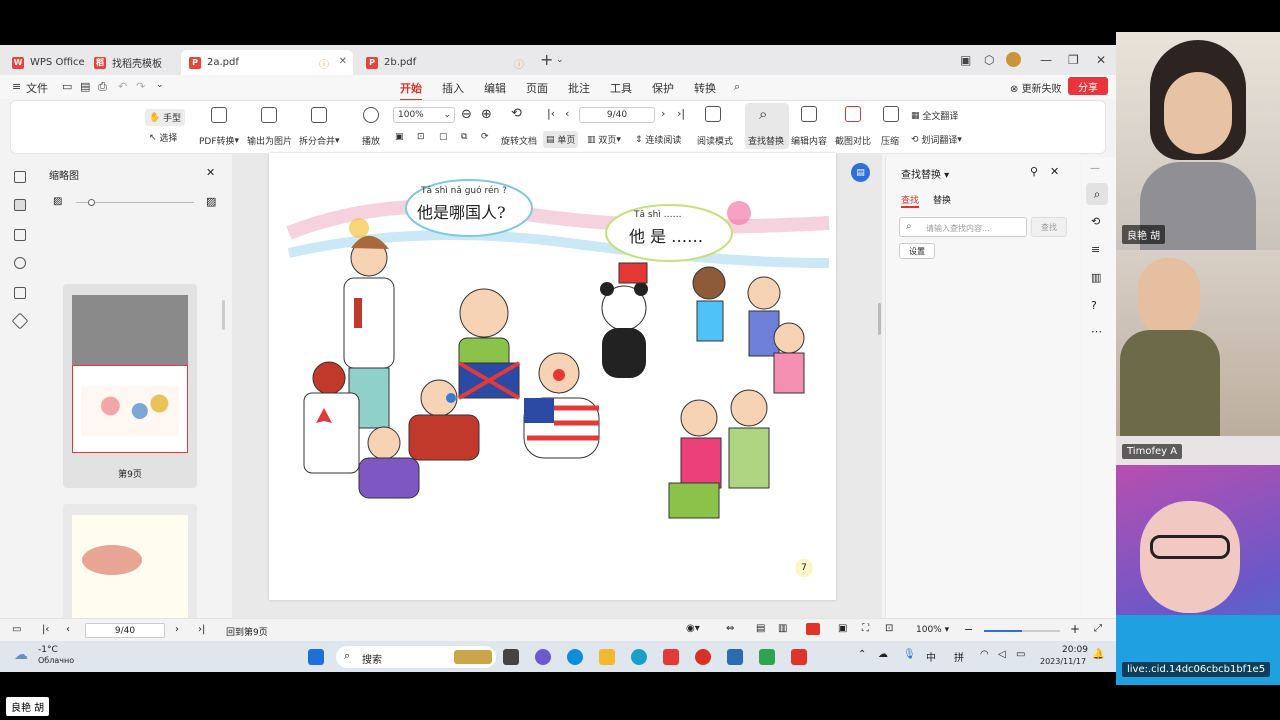 Image resolution: width=1280 pixels, height=720 pixels. What do you see at coordinates (865, 628) in the screenshot?
I see `fullscreen-icon: ⛶` at bounding box center [865, 628].